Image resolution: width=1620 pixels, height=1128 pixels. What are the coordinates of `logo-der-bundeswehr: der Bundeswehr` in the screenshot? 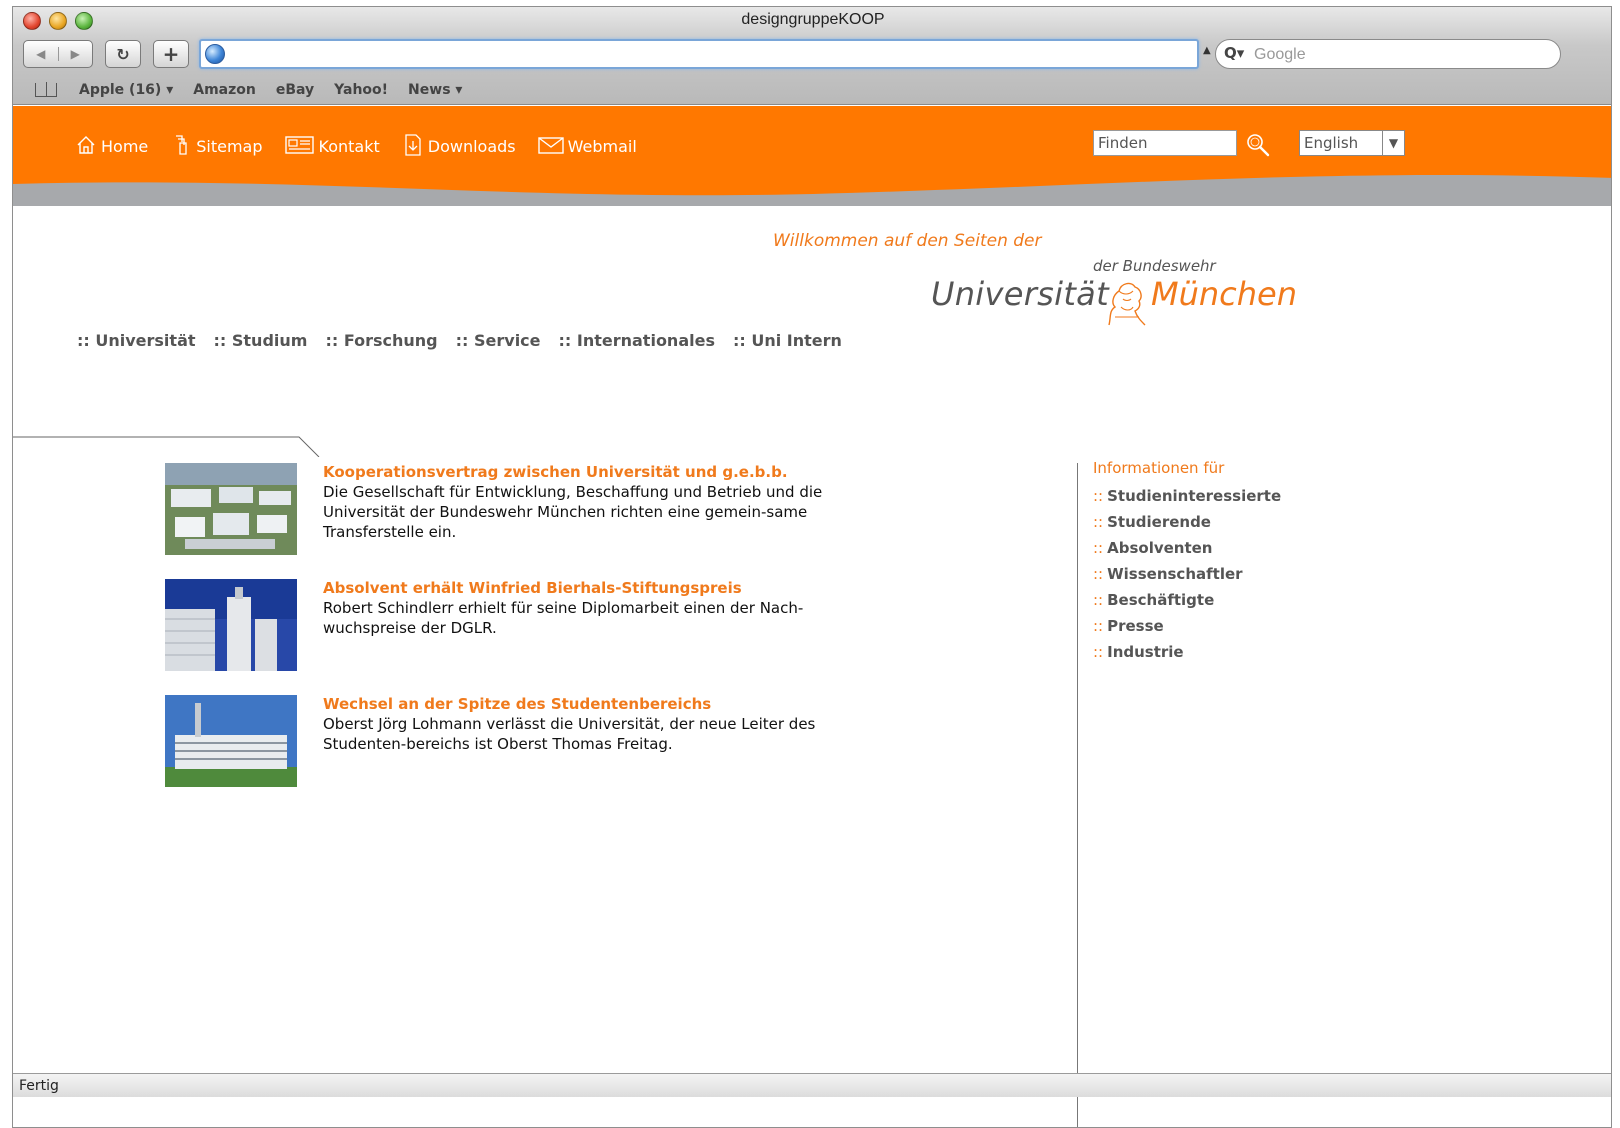 It's located at (1154, 266).